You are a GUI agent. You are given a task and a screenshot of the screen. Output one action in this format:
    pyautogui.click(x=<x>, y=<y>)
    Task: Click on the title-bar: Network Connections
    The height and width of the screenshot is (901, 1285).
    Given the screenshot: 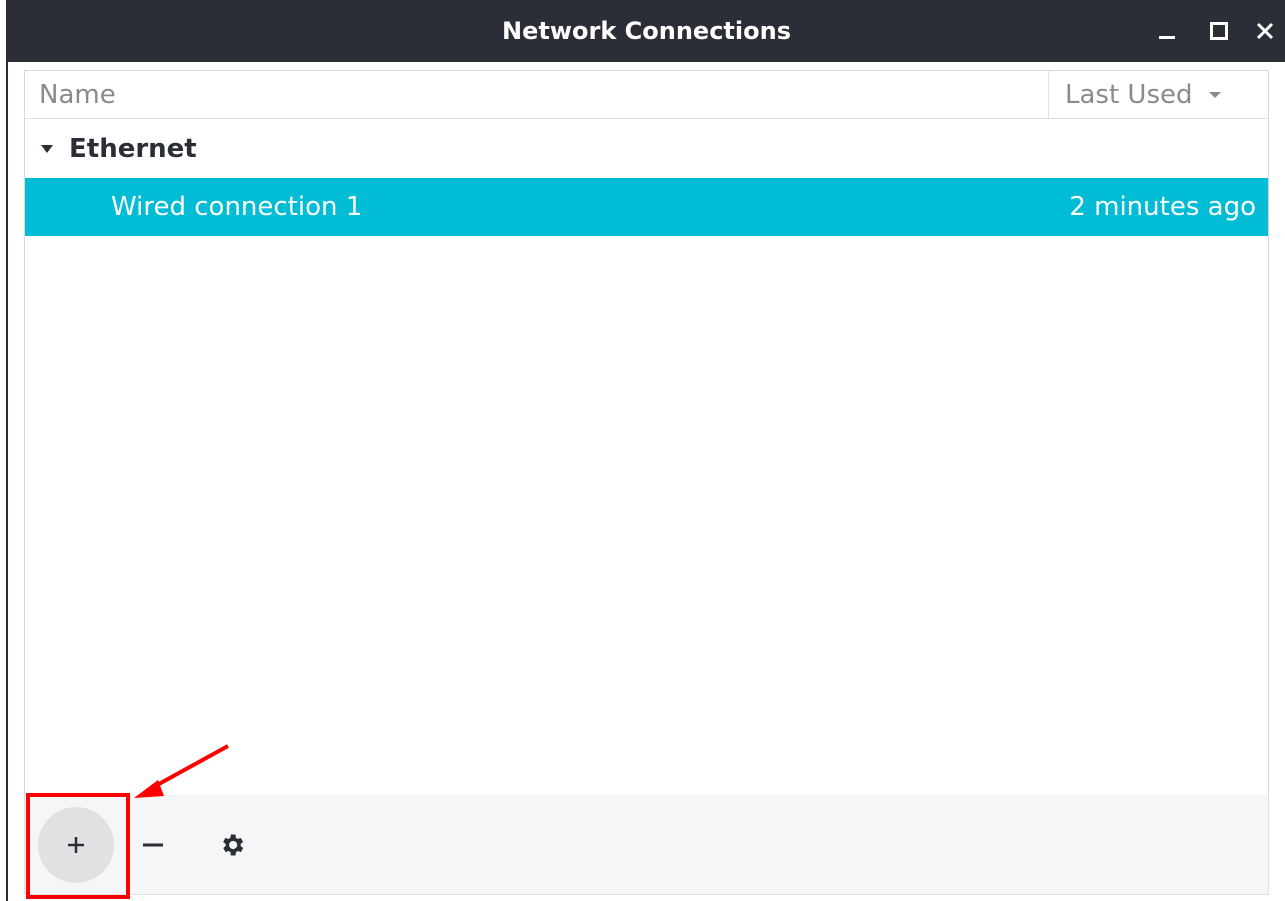 What is the action you would take?
    pyautogui.click(x=646, y=31)
    